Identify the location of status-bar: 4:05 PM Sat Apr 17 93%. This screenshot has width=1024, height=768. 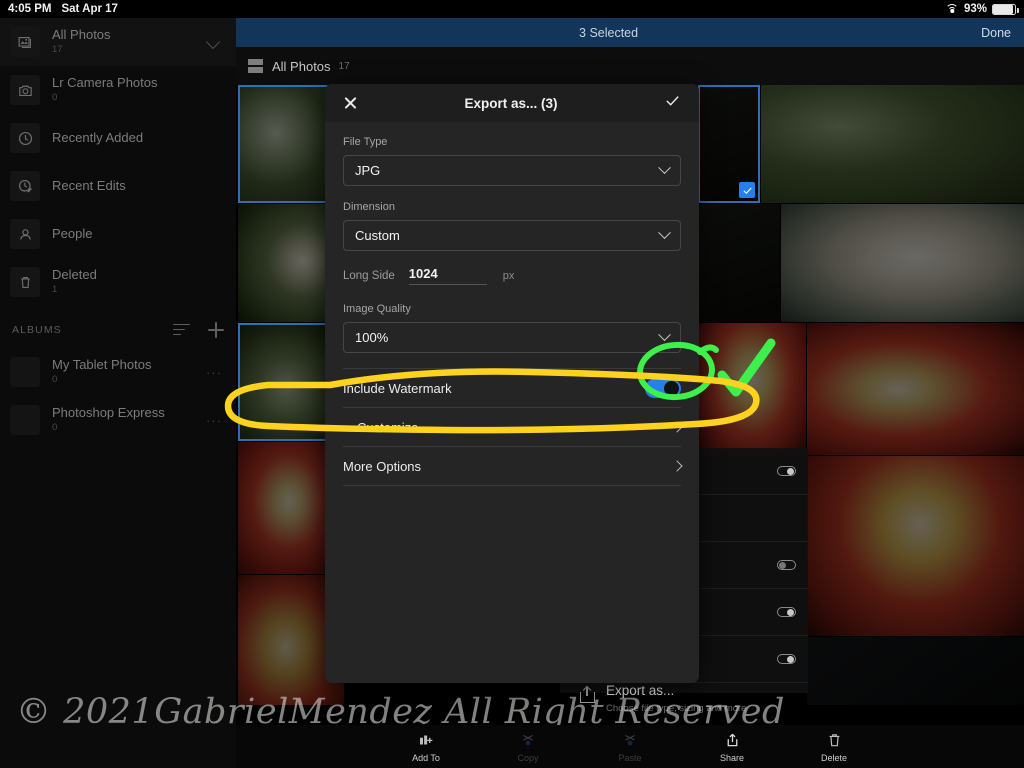
(512, 9).